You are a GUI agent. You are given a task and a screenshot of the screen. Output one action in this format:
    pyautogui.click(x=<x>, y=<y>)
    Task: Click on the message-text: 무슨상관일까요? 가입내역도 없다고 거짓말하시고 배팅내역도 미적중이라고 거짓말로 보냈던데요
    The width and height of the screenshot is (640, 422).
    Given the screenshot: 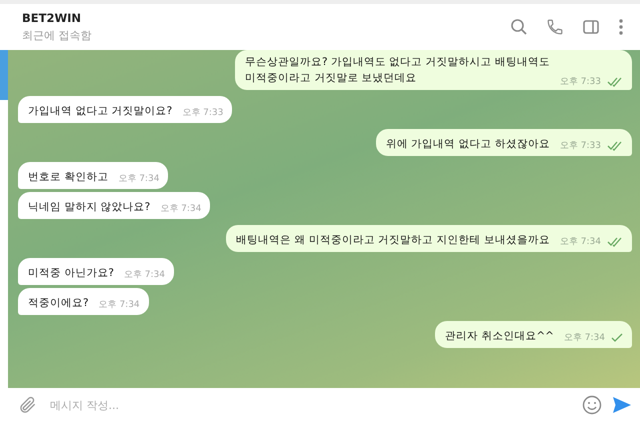 What is the action you would take?
    pyautogui.click(x=397, y=70)
    